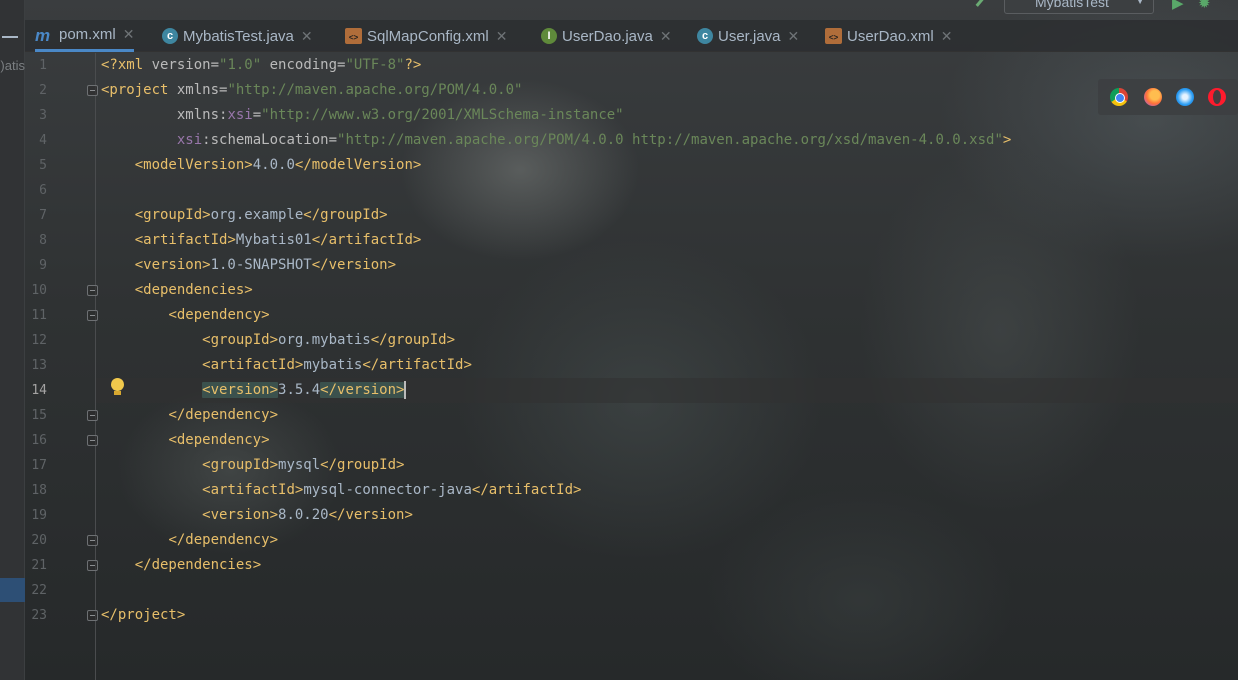 The height and width of the screenshot is (680, 1238). I want to click on tab-userdao-xml: <> UserDao.xml ✕, so click(888, 36).